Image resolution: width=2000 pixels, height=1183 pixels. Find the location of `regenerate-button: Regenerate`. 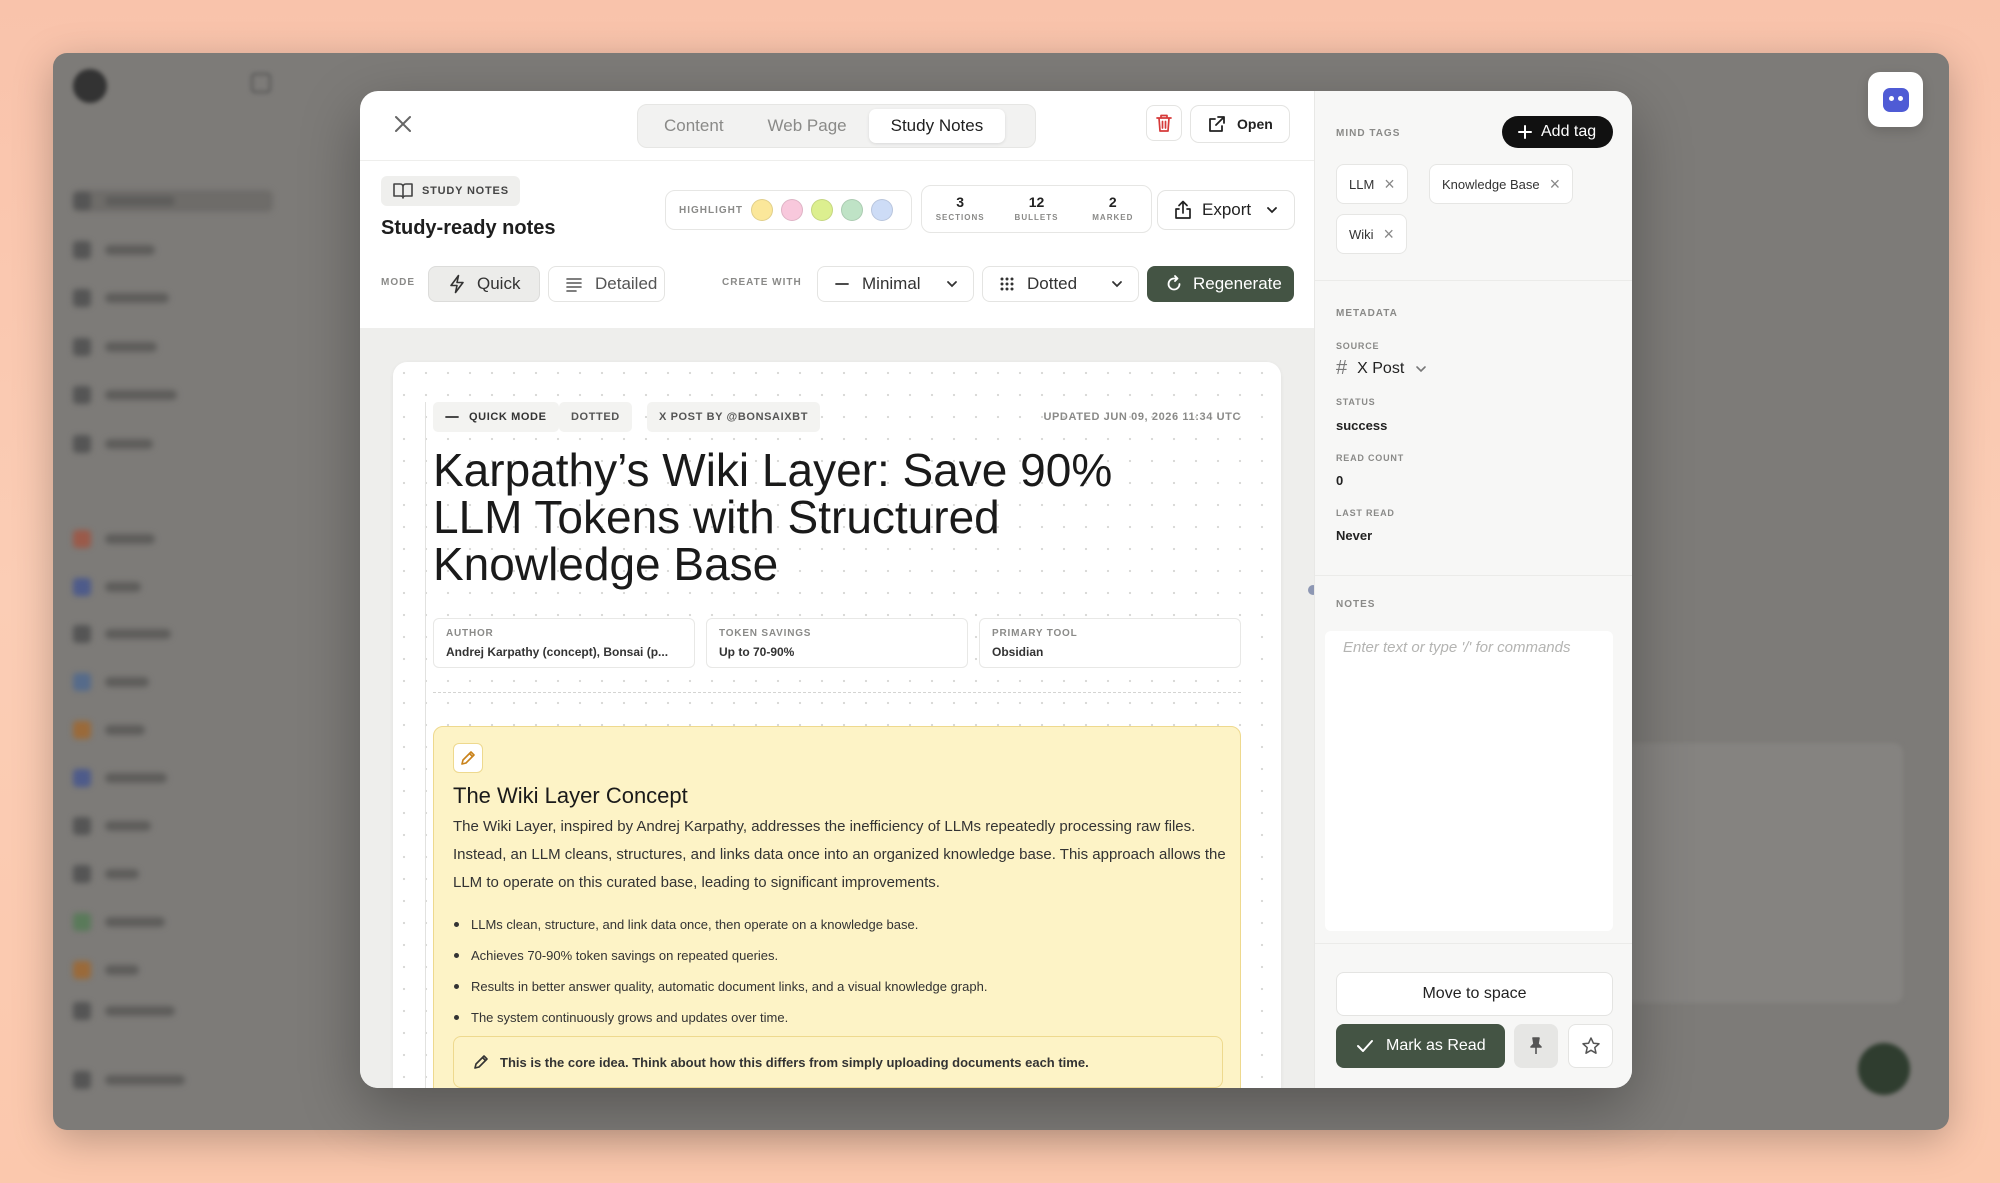

regenerate-button: Regenerate is located at coordinates (1220, 284).